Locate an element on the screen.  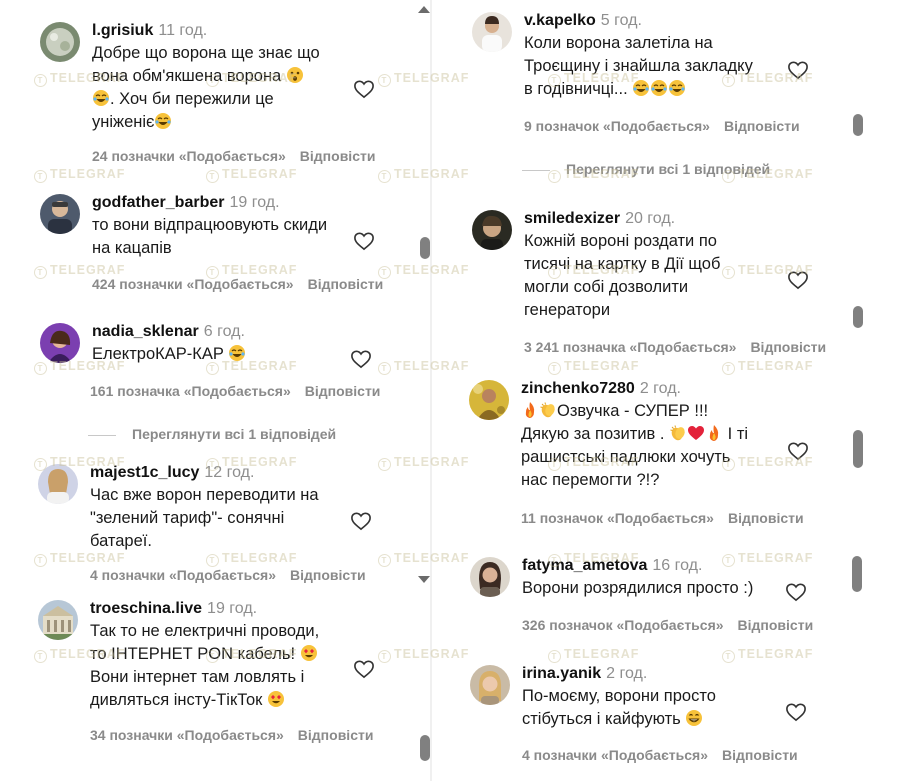
comment-meta: 34 позначки «Подобається» Відповісти is located at coordinates (231, 735).